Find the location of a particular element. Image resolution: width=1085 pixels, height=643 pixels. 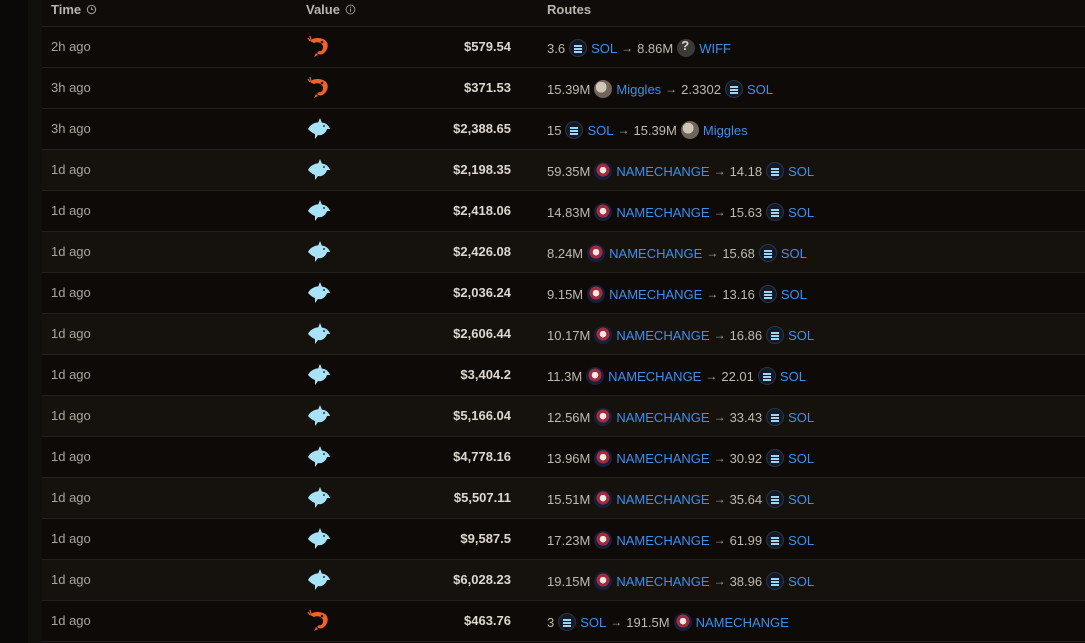

value-cell: $5,507.11 is located at coordinates (482, 497).